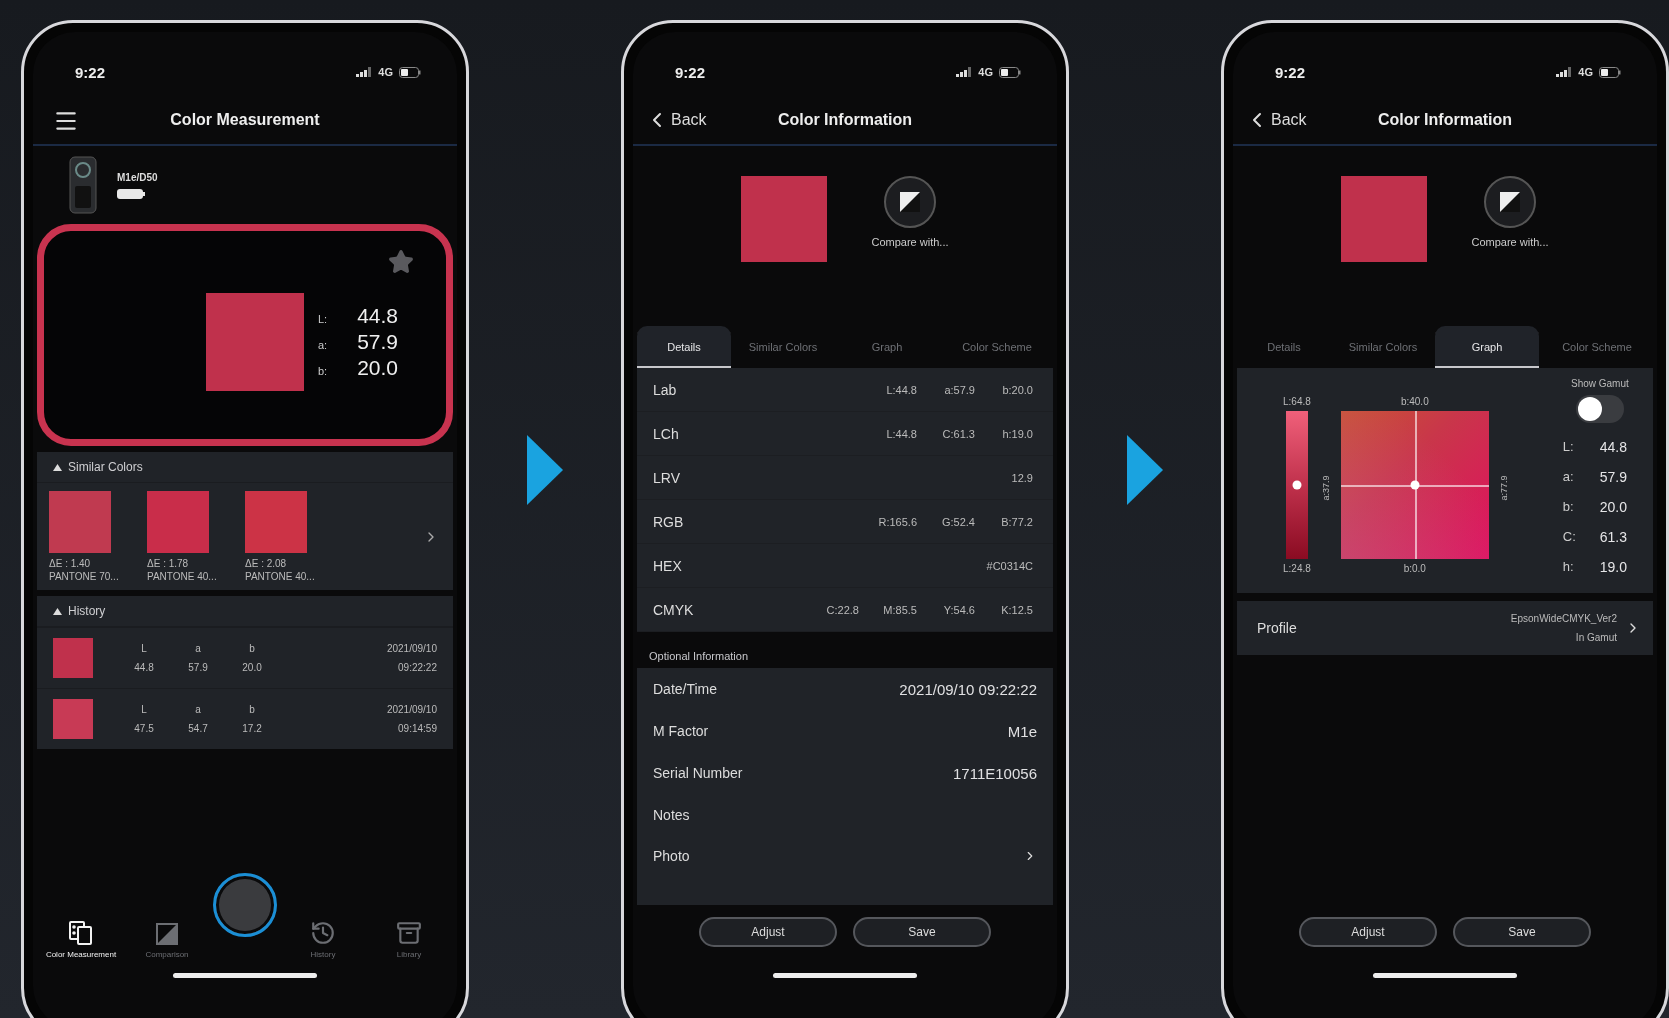  Describe the element at coordinates (1414, 568) in the screenshot. I see `axis-label: b:0.0` at that location.